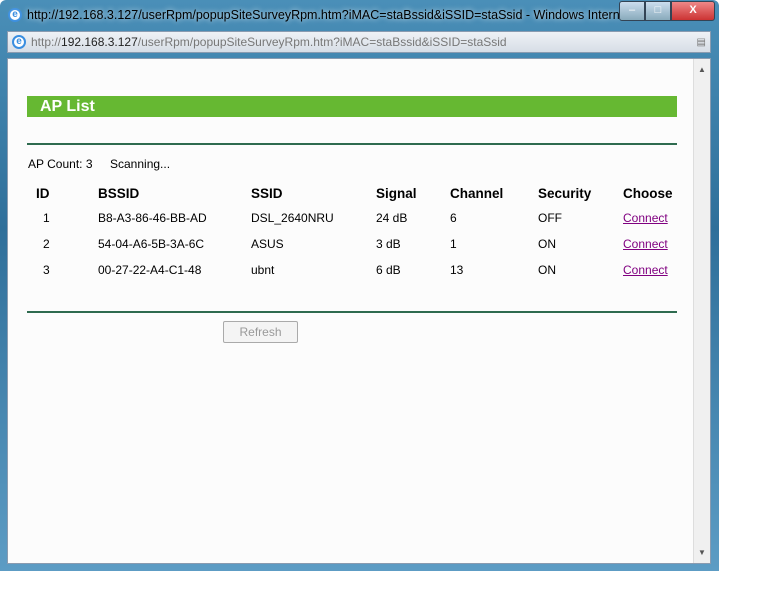  I want to click on address-prefix: http://, so click(46, 42).